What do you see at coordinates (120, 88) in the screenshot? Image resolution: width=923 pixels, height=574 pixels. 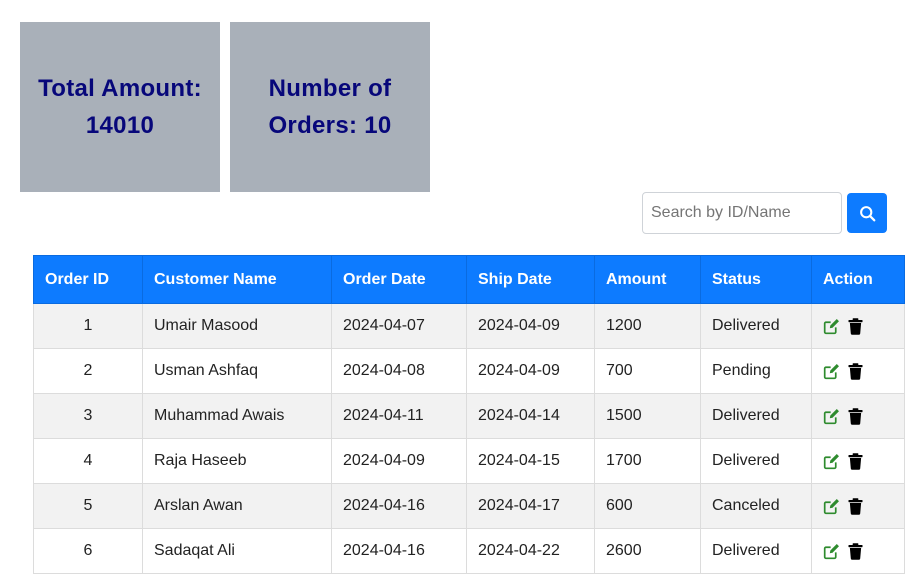 I see `total-amount-label: Total Amount:` at bounding box center [120, 88].